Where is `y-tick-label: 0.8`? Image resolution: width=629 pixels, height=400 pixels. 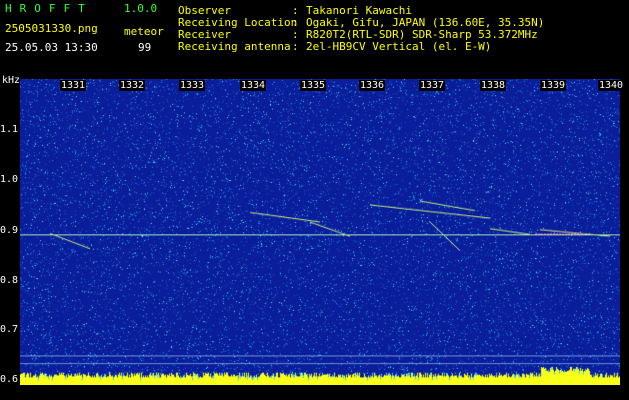
y-tick-label: 0.8 is located at coordinates (9, 280).